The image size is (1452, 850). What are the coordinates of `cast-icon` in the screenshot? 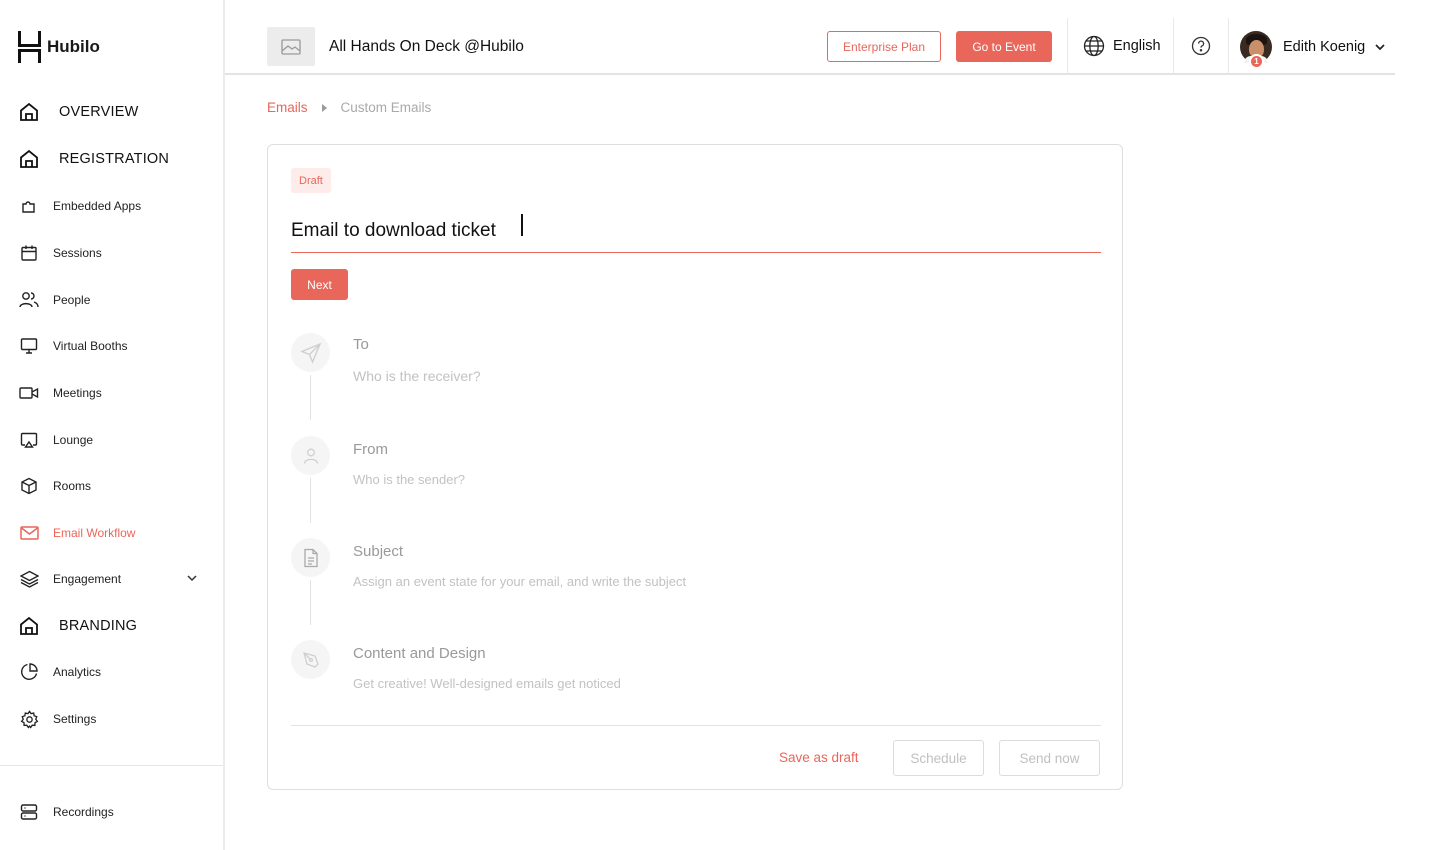 It's located at (29, 440).